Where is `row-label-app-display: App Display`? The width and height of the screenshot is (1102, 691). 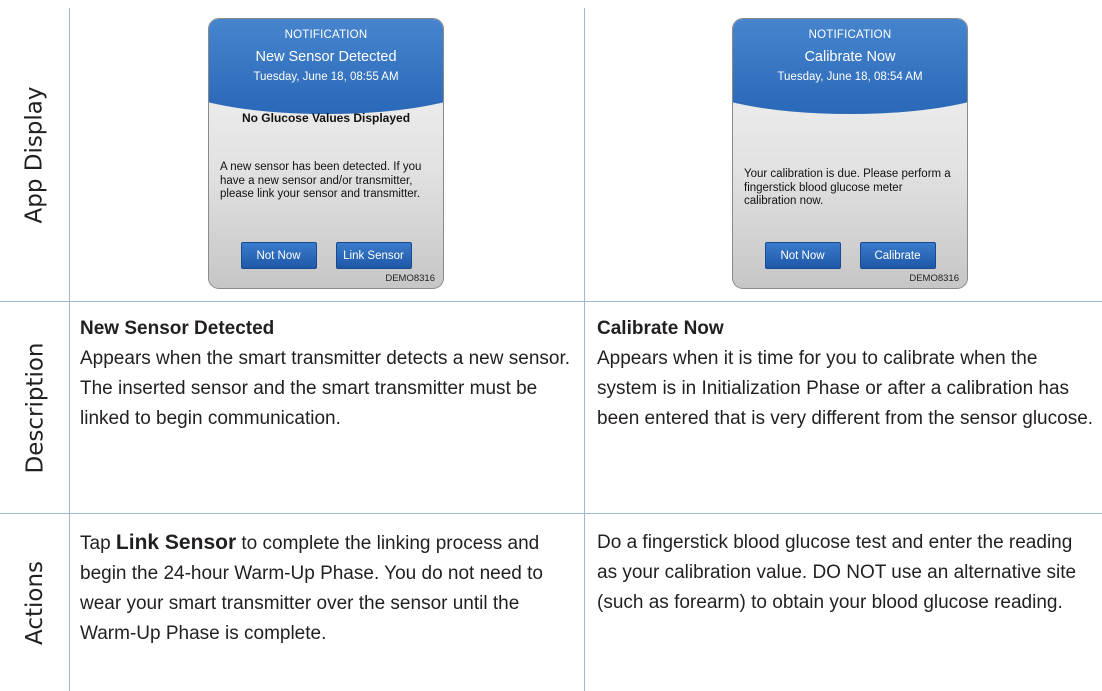 row-label-app-display: App Display is located at coordinates (35, 154).